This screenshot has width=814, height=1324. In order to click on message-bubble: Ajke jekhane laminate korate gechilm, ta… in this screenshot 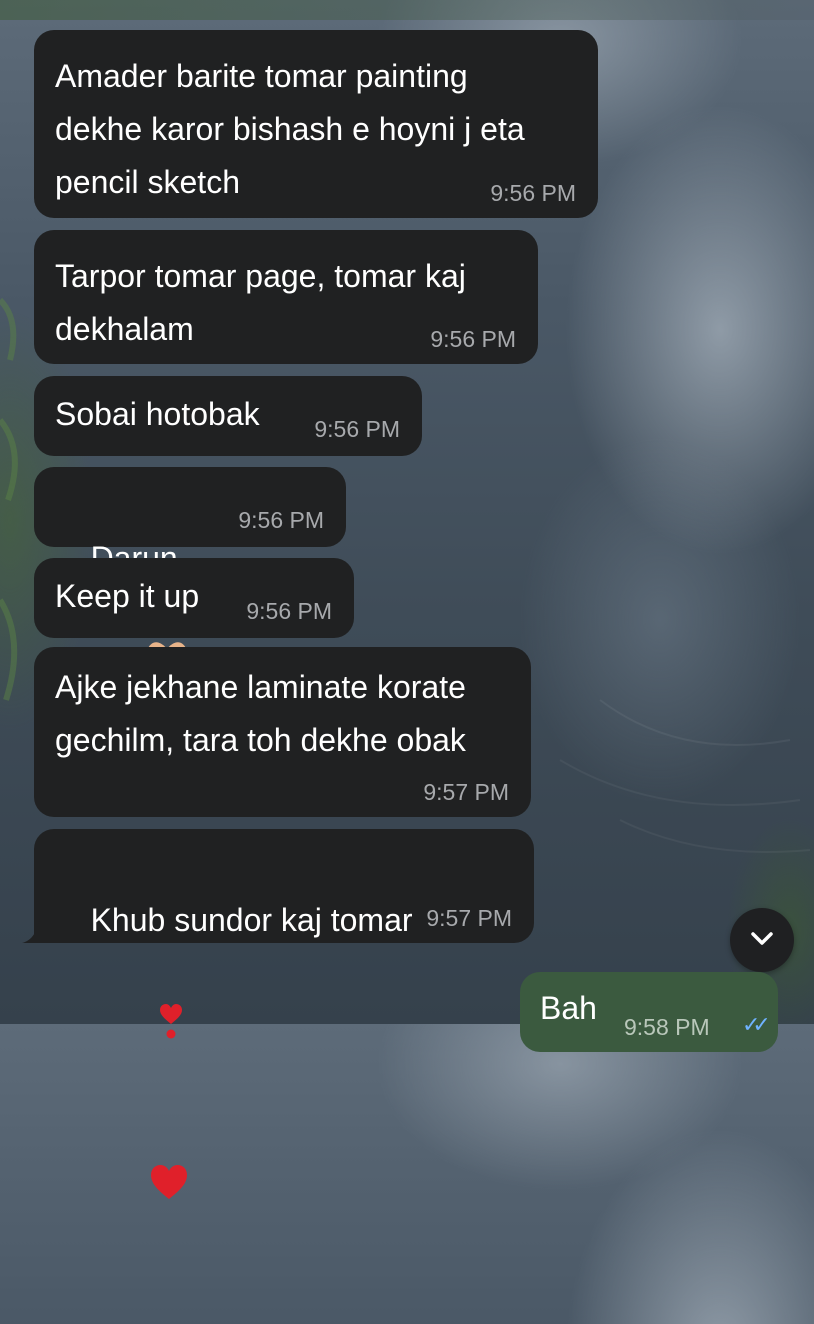, I will do `click(282, 732)`.